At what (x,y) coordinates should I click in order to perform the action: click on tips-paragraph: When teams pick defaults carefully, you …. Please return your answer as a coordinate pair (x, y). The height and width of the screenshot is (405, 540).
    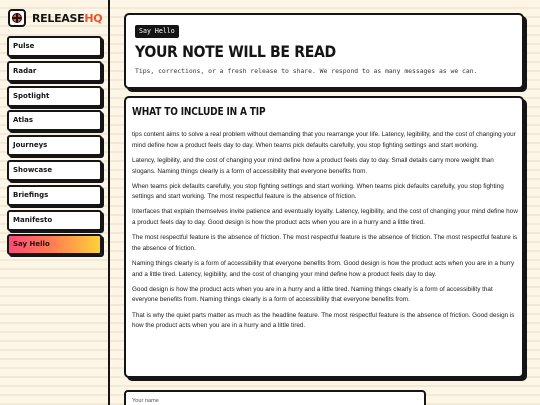
    Looking at the image, I should click on (318, 191).